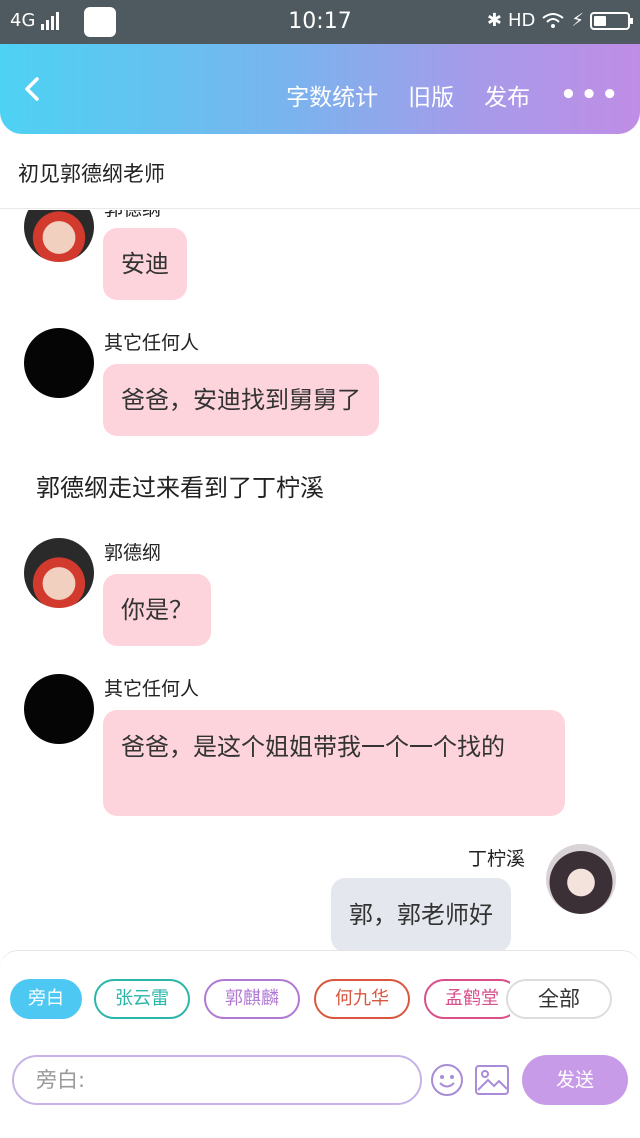  Describe the element at coordinates (591, 95) in the screenshot. I see `more-options-icon: •••` at that location.